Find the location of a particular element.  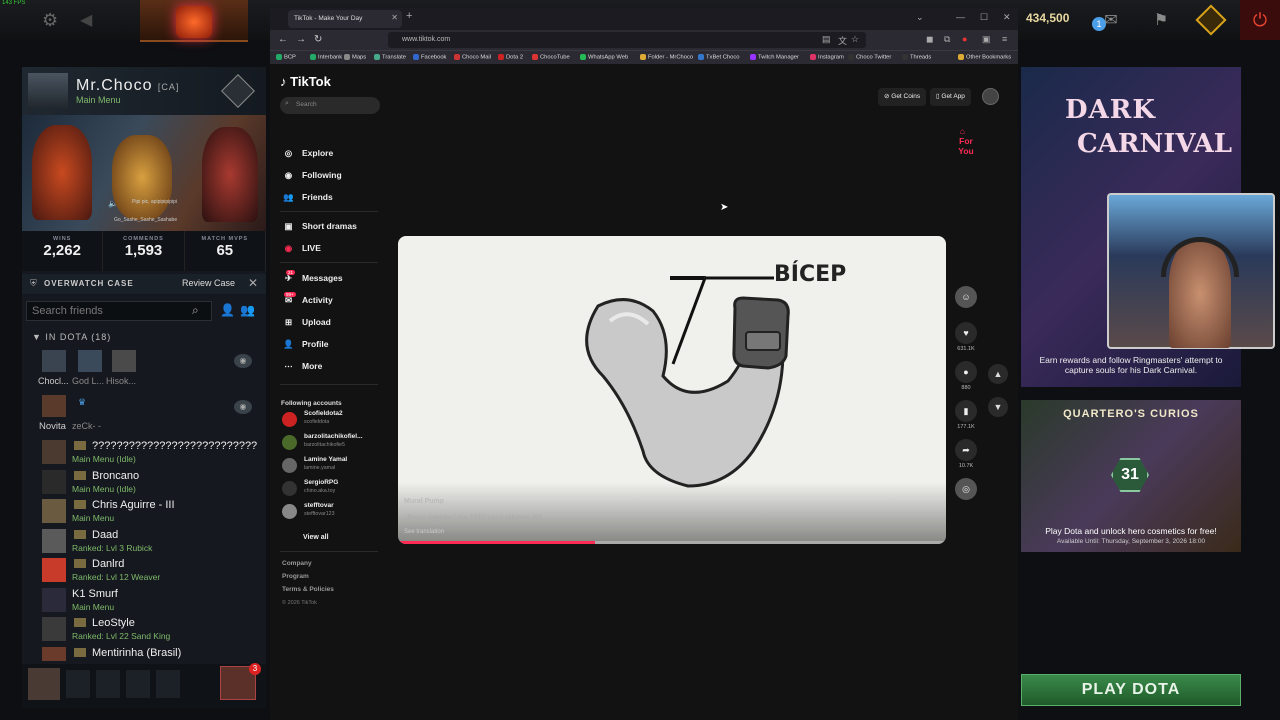

bookmark-item: BCP is located at coordinates (286, 57).